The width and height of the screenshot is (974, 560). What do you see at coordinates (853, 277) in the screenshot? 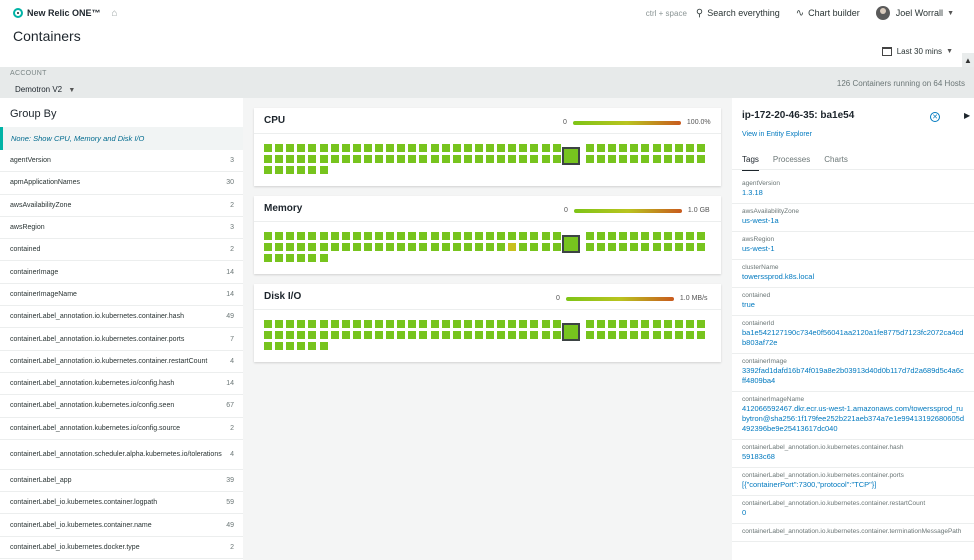
I see `tag-value: towerssprod.k8s.local` at bounding box center [853, 277].